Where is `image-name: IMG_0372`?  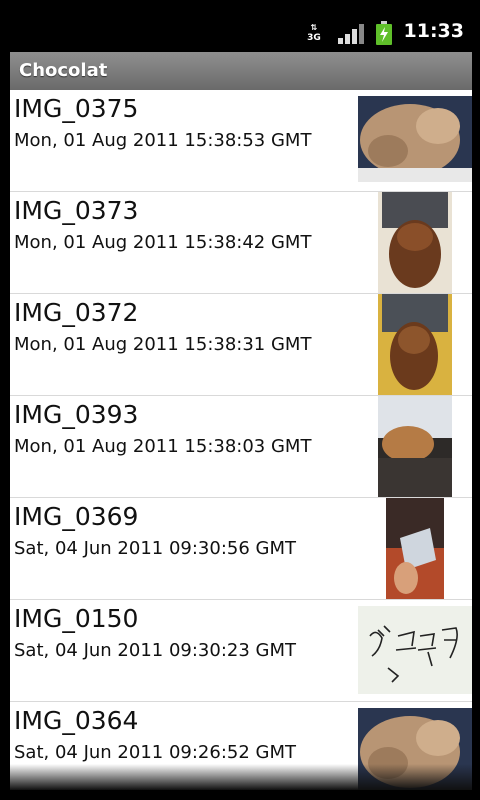
image-name: IMG_0372 is located at coordinates (76, 312).